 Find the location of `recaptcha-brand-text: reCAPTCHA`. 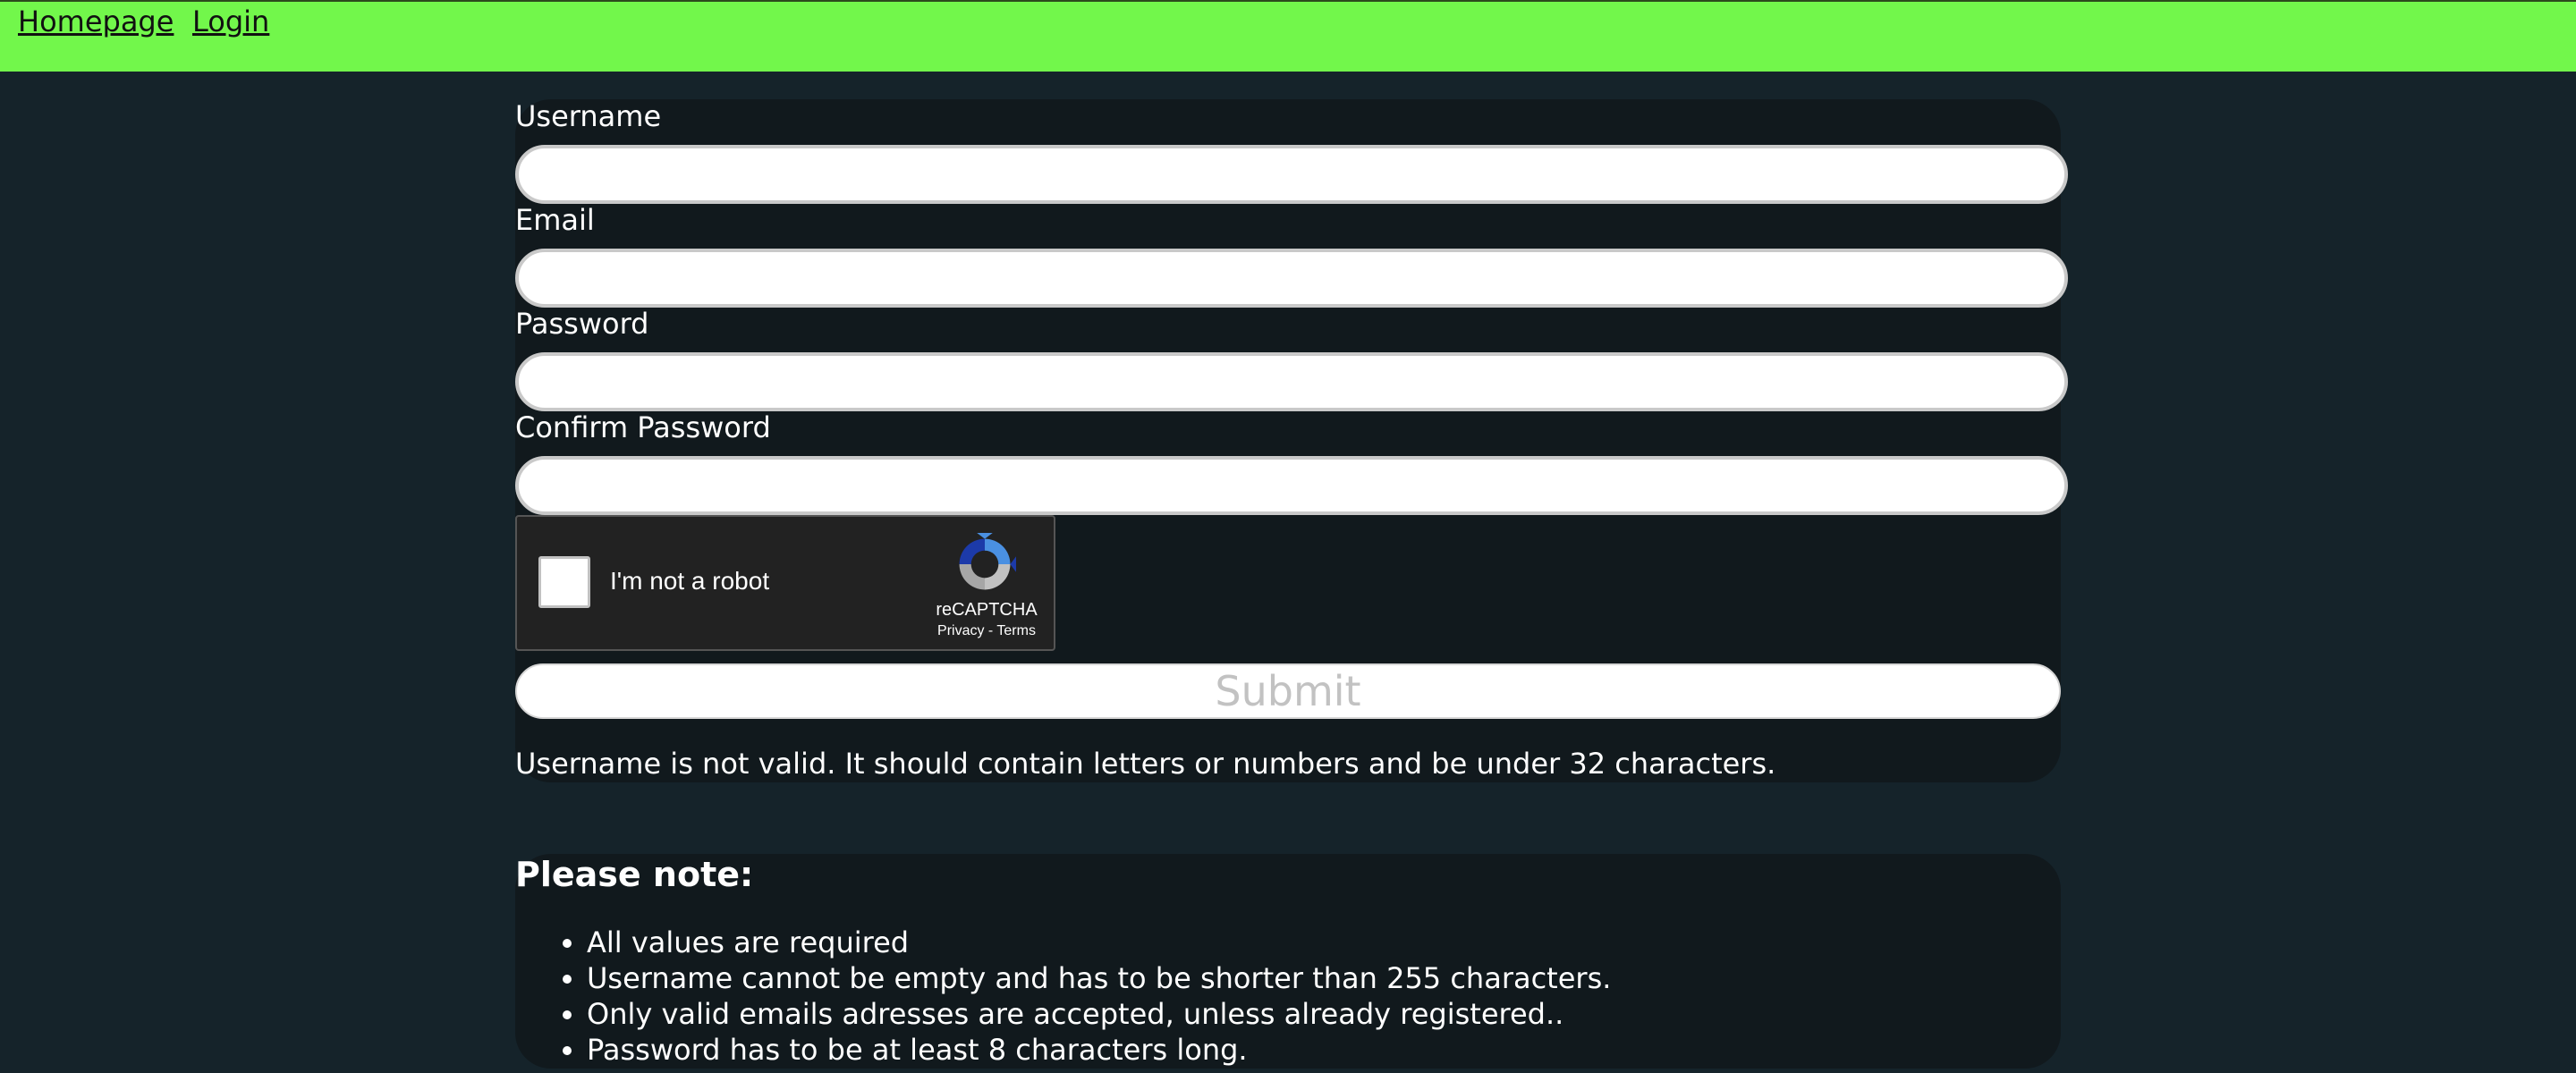

recaptcha-brand-text: reCAPTCHA is located at coordinates (987, 610).